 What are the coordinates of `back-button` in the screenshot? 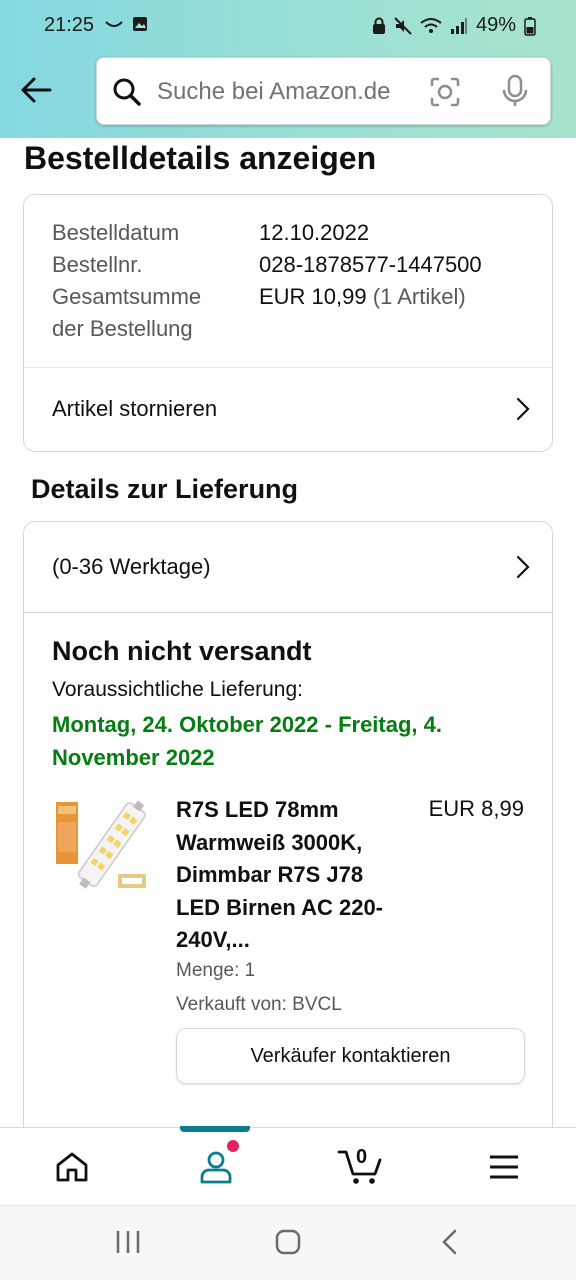 It's located at (36, 90).